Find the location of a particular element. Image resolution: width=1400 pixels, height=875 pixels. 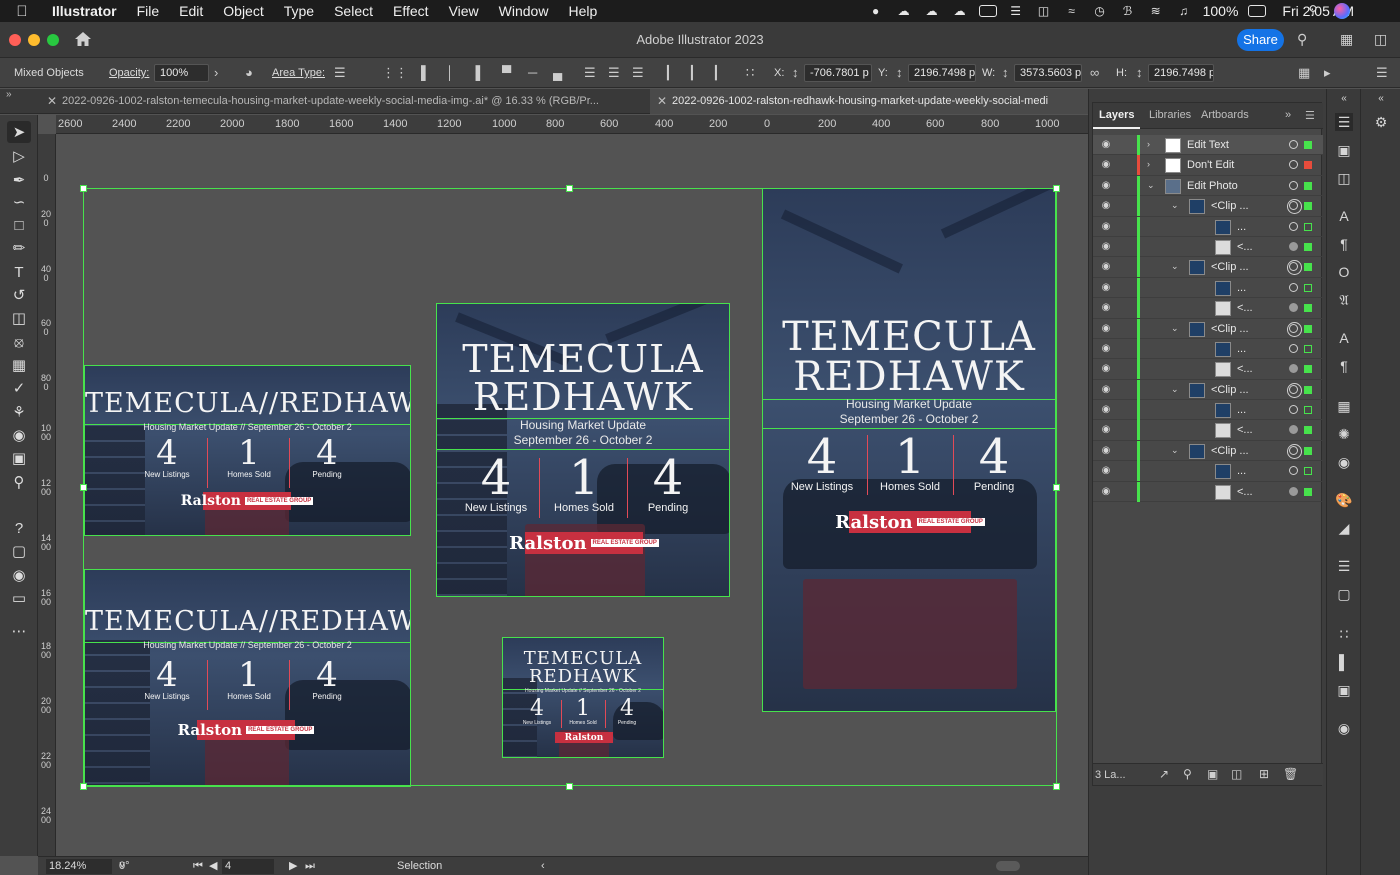

last-artboard-icon: ⏭ is located at coordinates (308, 866).